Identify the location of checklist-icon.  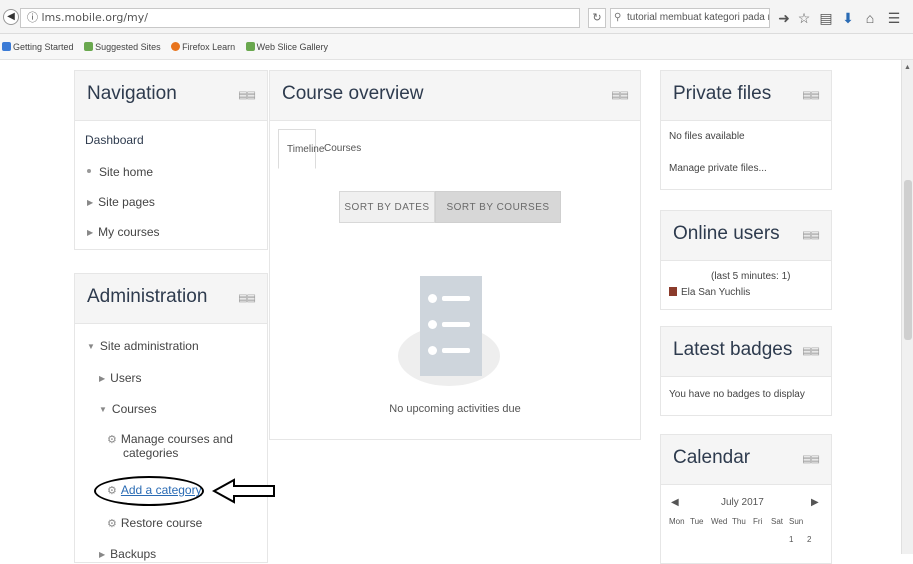
(451, 326).